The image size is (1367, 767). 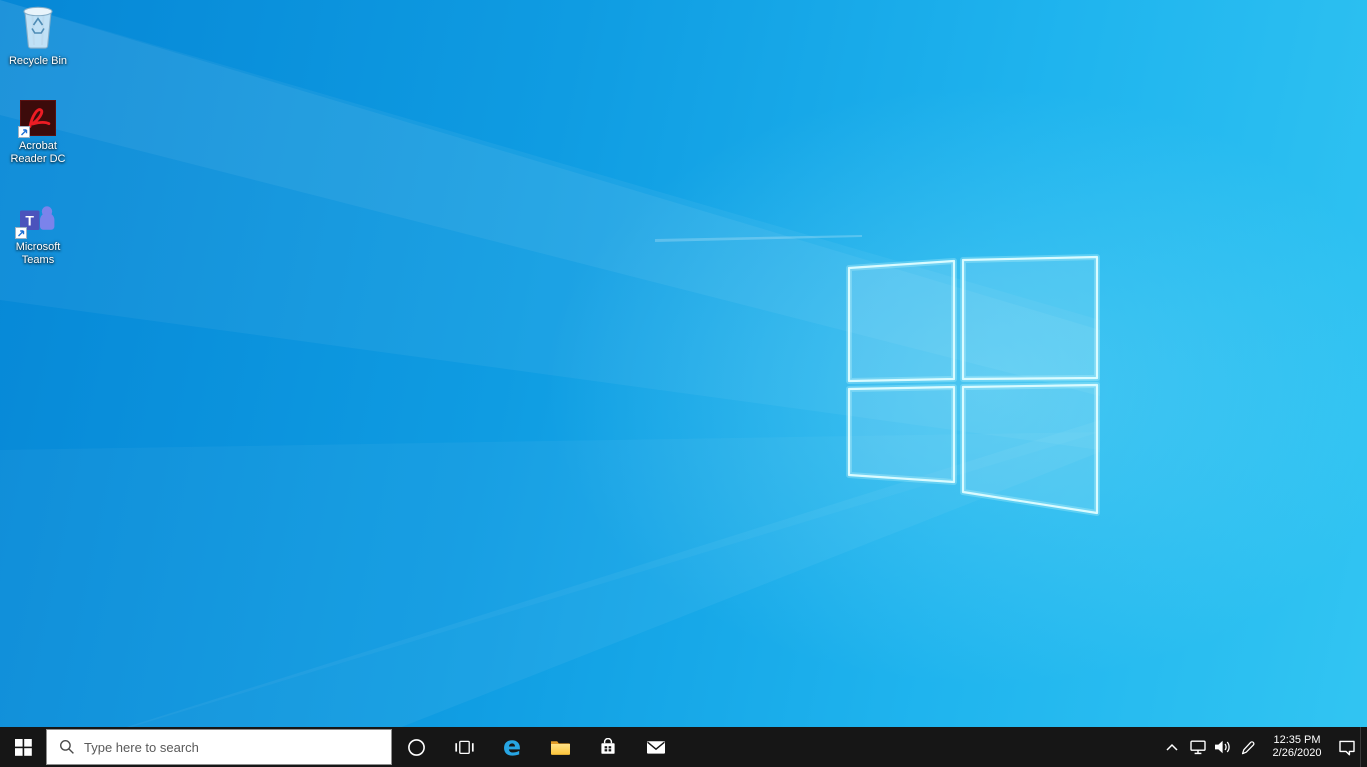 I want to click on system-tray: 12:35 PM 2/26/2020, so click(x=1263, y=747).